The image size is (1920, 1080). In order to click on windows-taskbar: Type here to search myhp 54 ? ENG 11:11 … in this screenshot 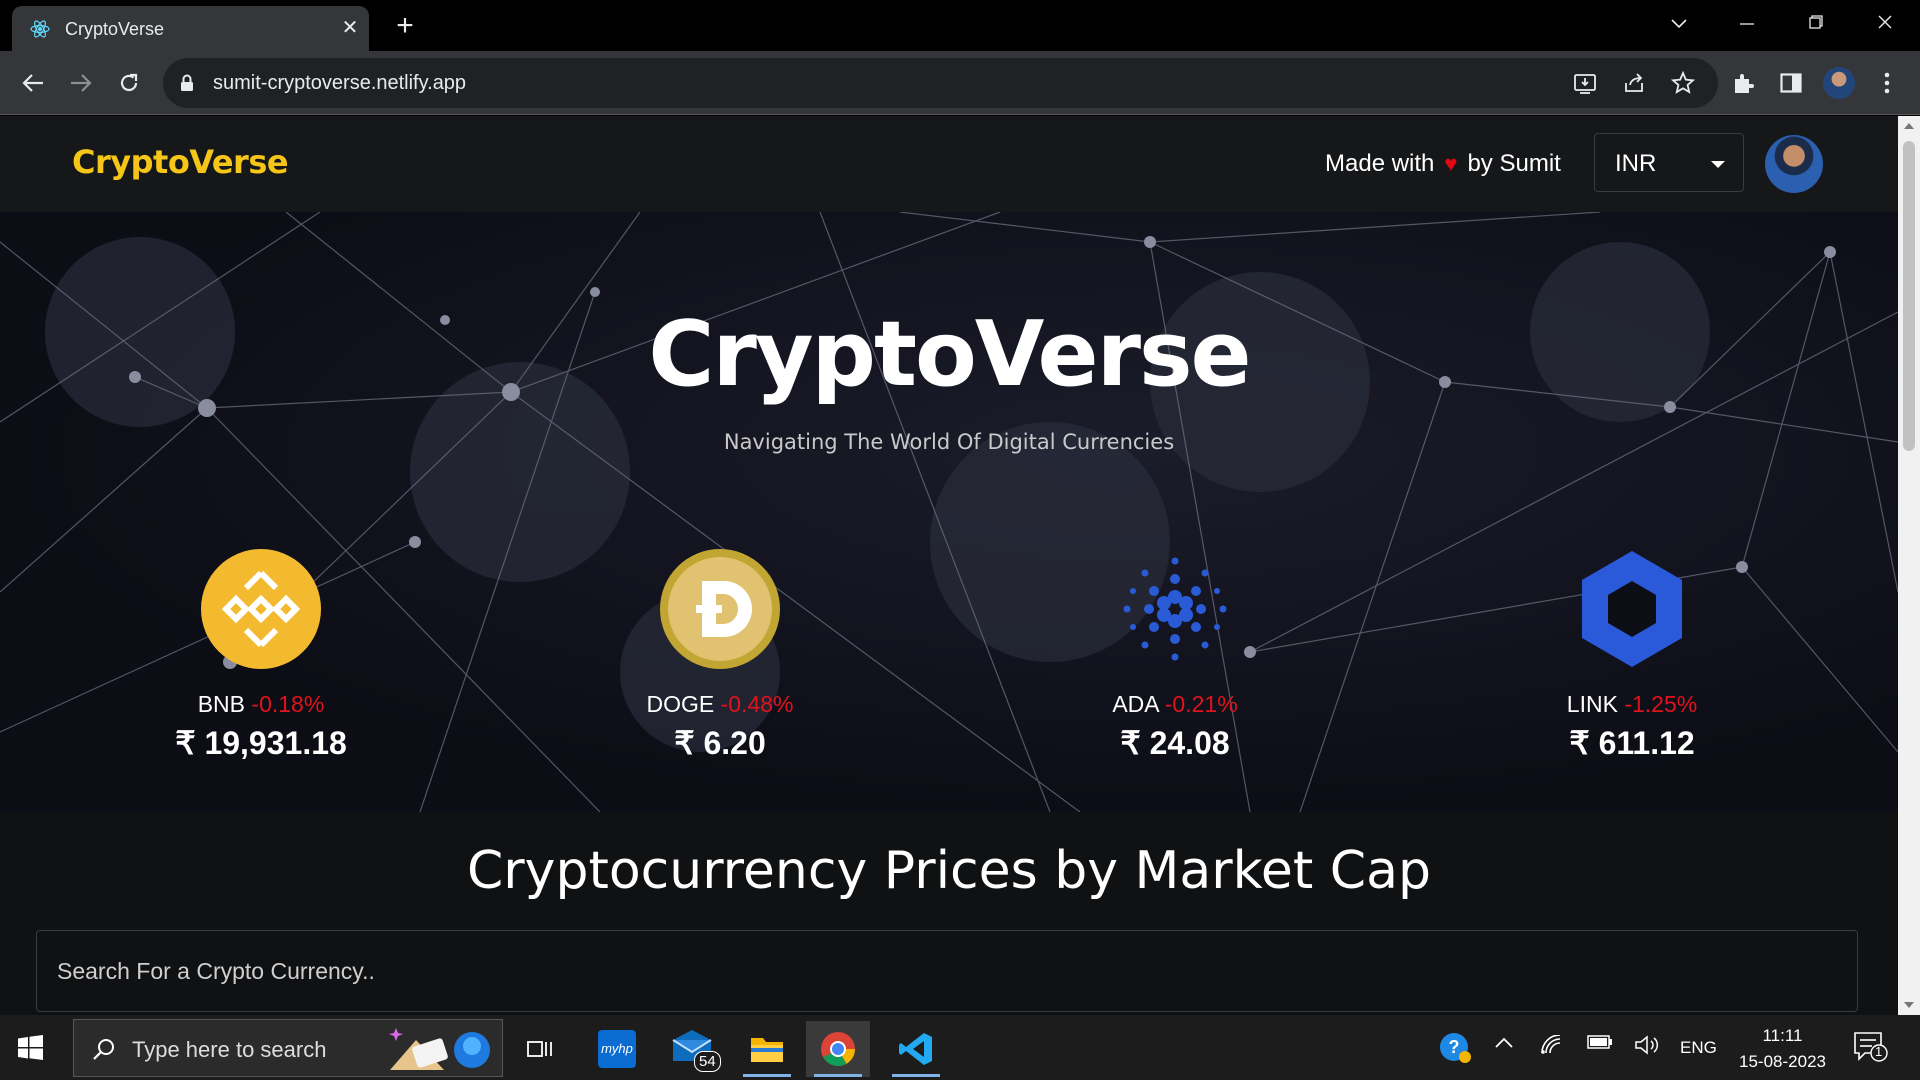, I will do `click(960, 1047)`.